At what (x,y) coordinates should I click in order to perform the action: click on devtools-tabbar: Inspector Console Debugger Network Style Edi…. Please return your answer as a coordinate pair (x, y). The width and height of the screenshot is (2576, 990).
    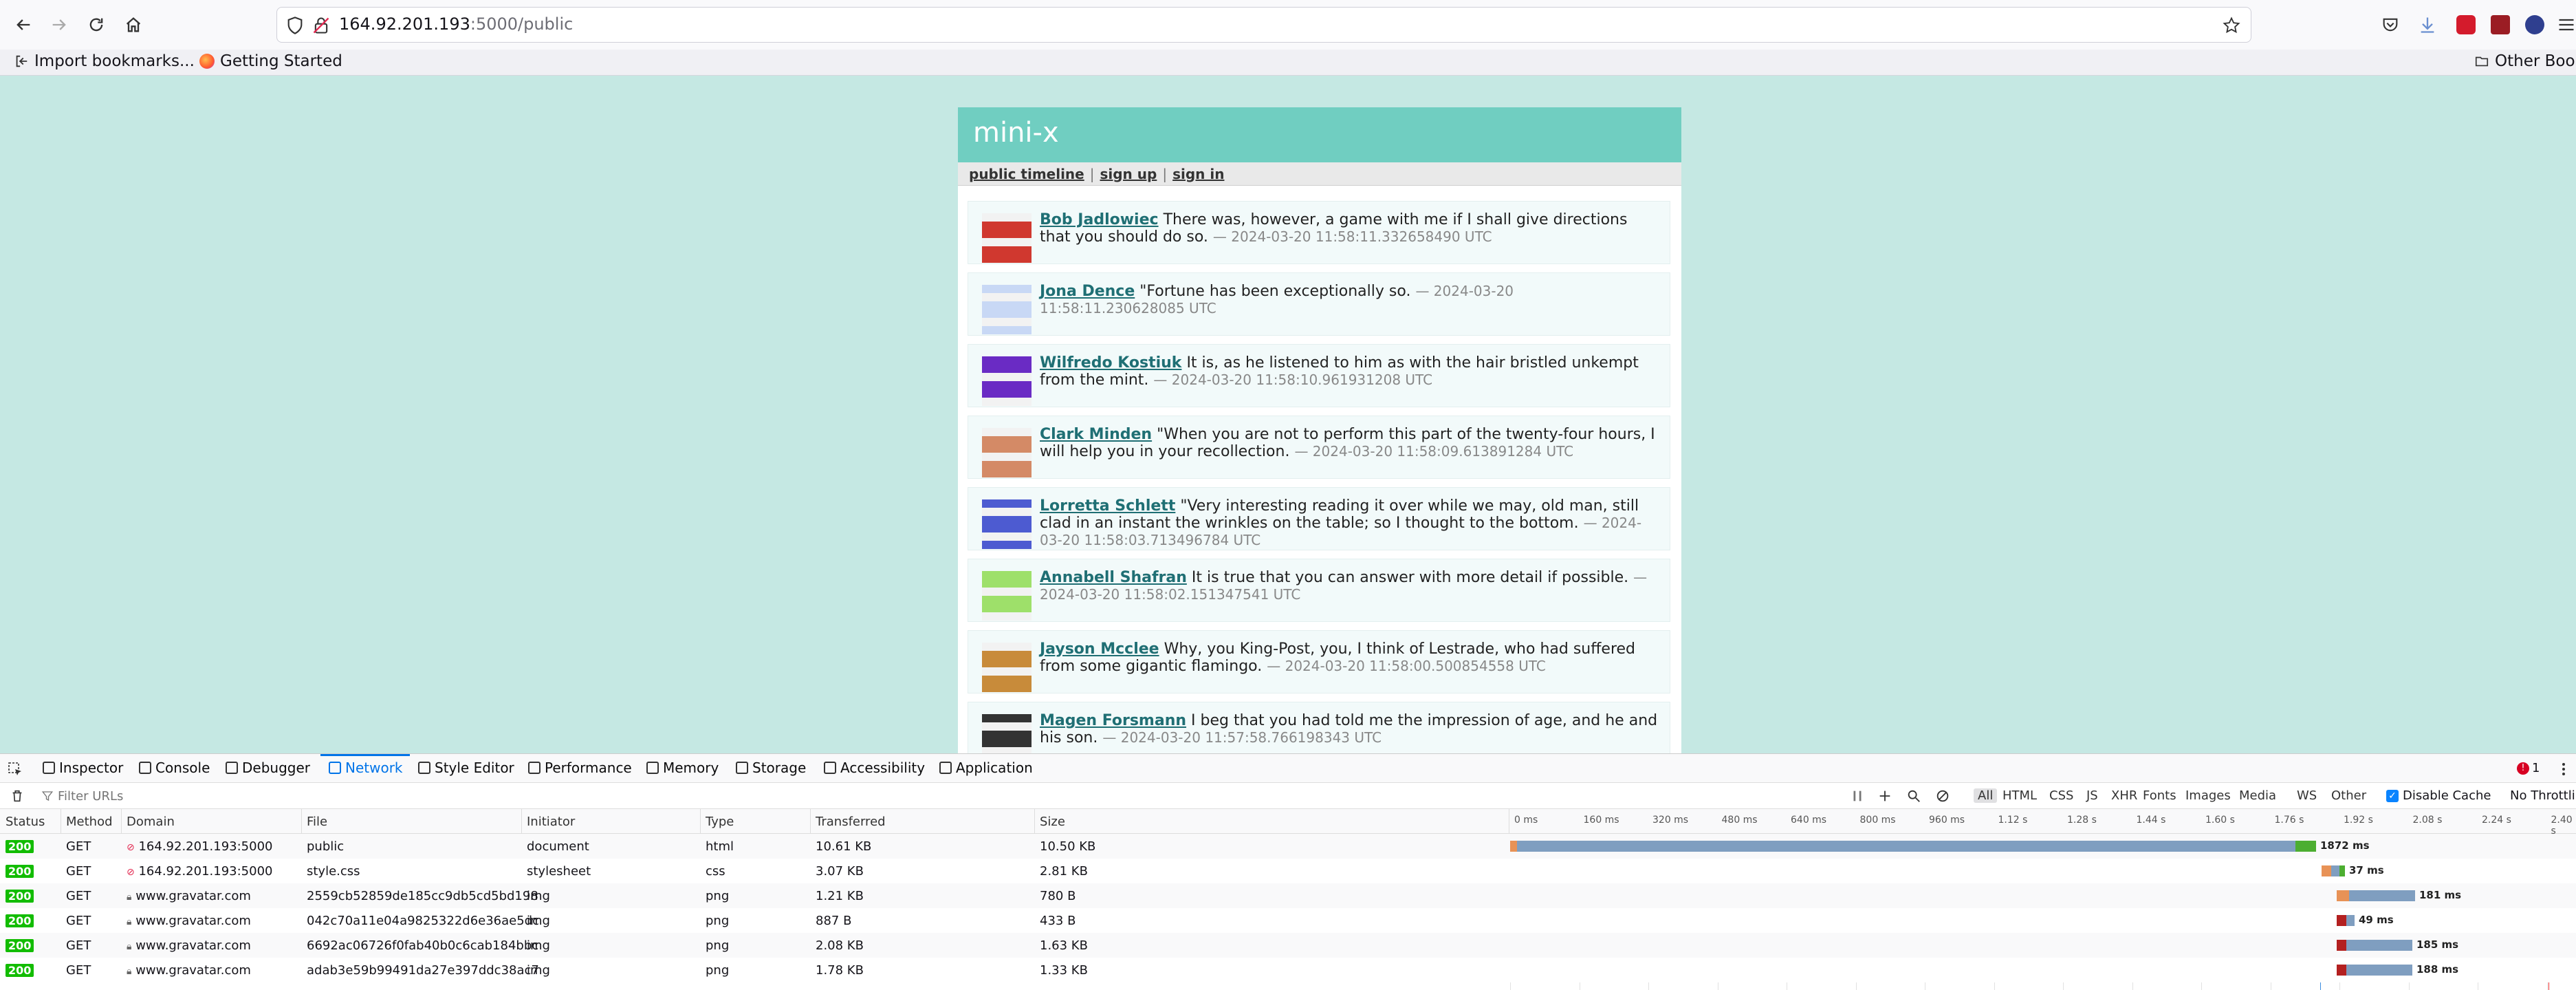
    Looking at the image, I should click on (1288, 768).